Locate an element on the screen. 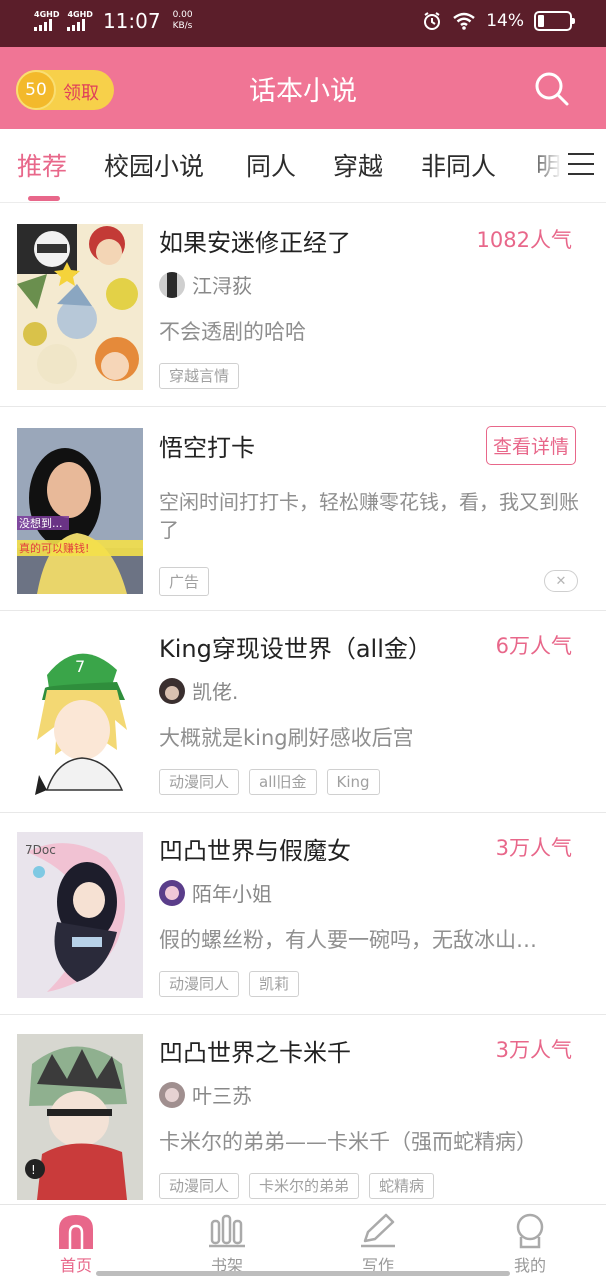 The width and height of the screenshot is (606, 1280). author-name: 叶三苏 is located at coordinates (222, 1096).